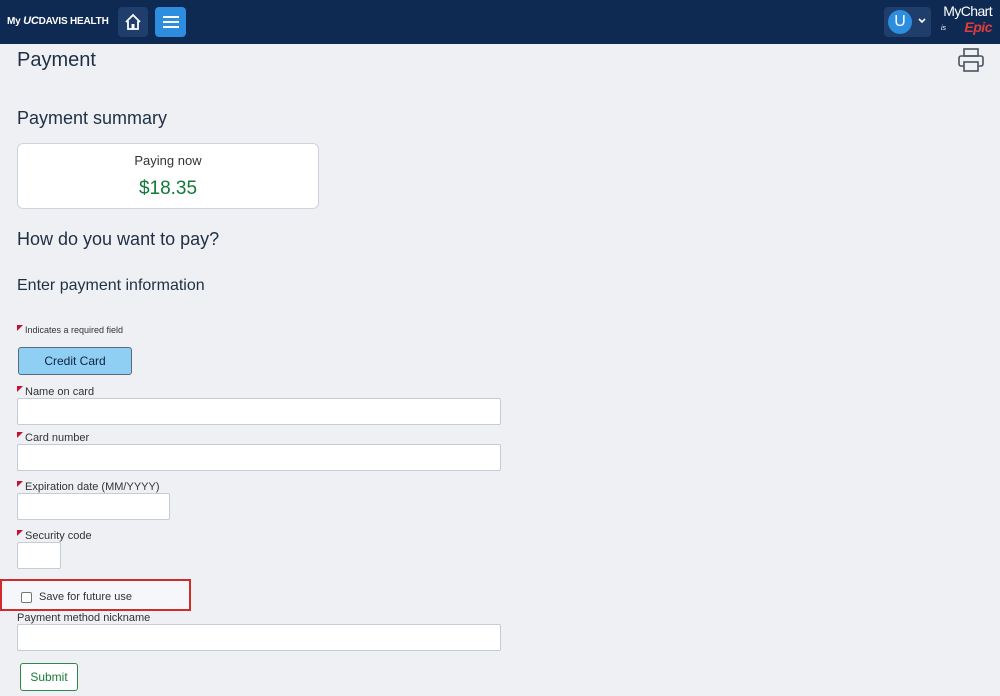  Describe the element at coordinates (75, 361) in the screenshot. I see `credit-card-button: Credit Card` at that location.